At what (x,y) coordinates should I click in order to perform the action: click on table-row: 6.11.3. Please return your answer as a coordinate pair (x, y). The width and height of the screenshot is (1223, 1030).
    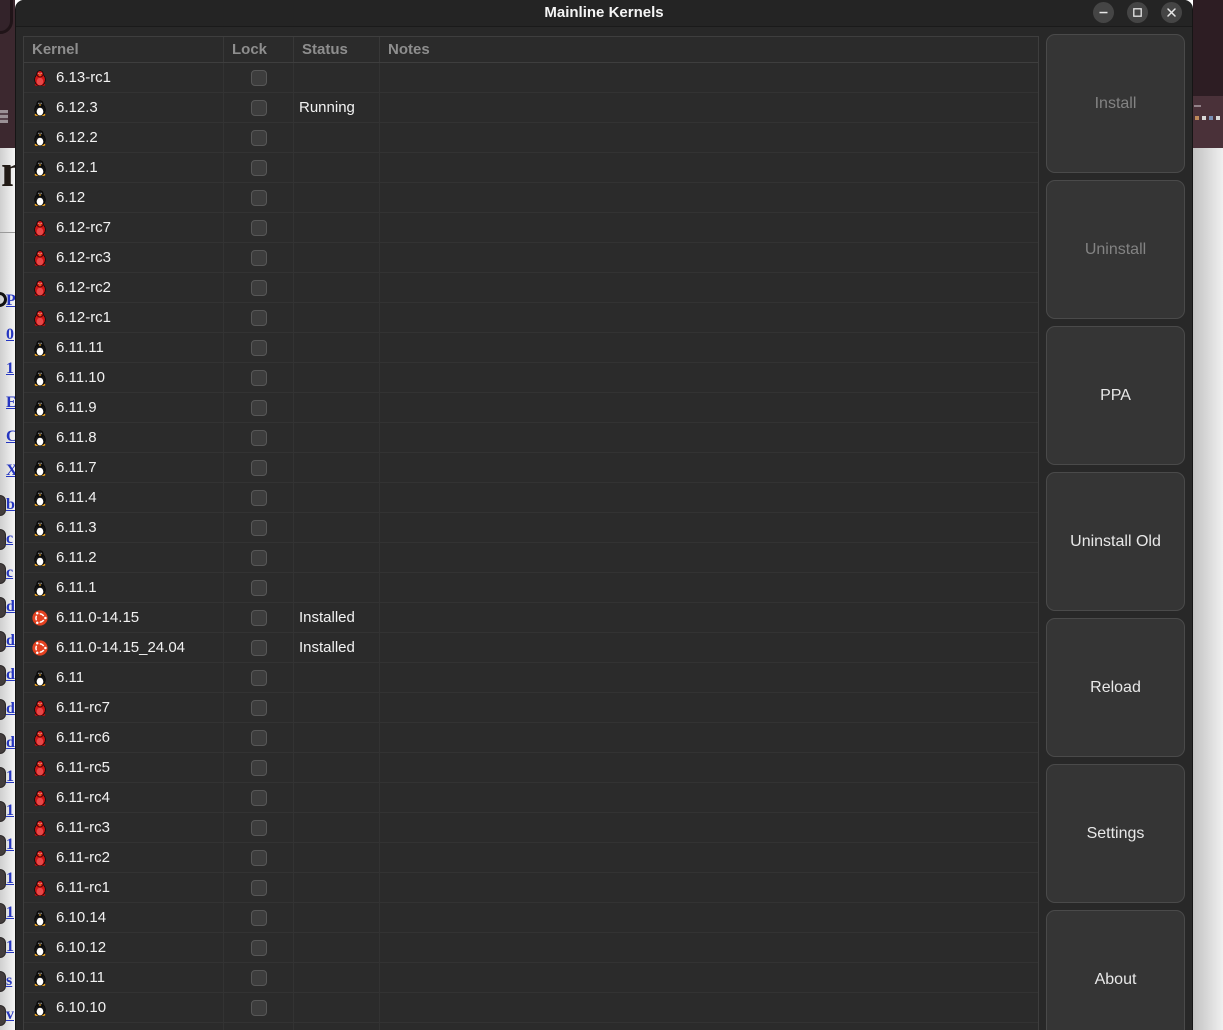
    Looking at the image, I should click on (531, 528).